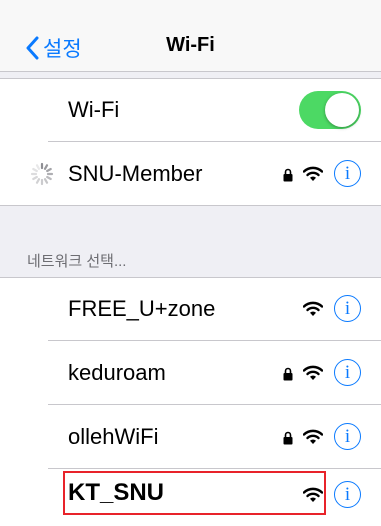 The image size is (381, 526). What do you see at coordinates (42, 174) in the screenshot?
I see `loading-spinner-icon` at bounding box center [42, 174].